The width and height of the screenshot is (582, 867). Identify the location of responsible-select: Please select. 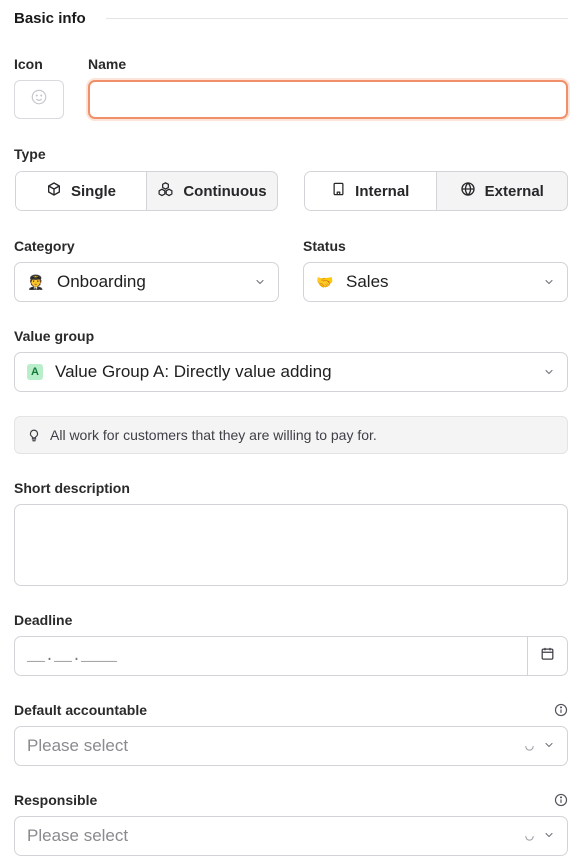
(291, 836).